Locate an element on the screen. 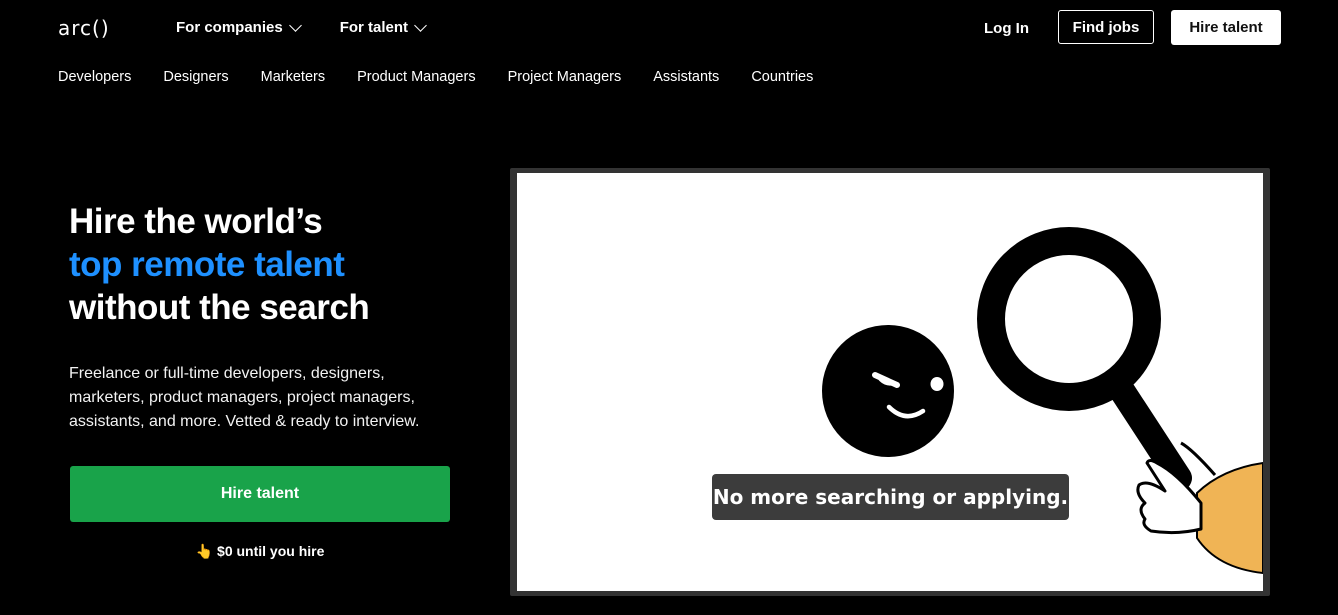 The height and width of the screenshot is (615, 1338). pricing-note-text: $0 until you hire is located at coordinates (271, 551).